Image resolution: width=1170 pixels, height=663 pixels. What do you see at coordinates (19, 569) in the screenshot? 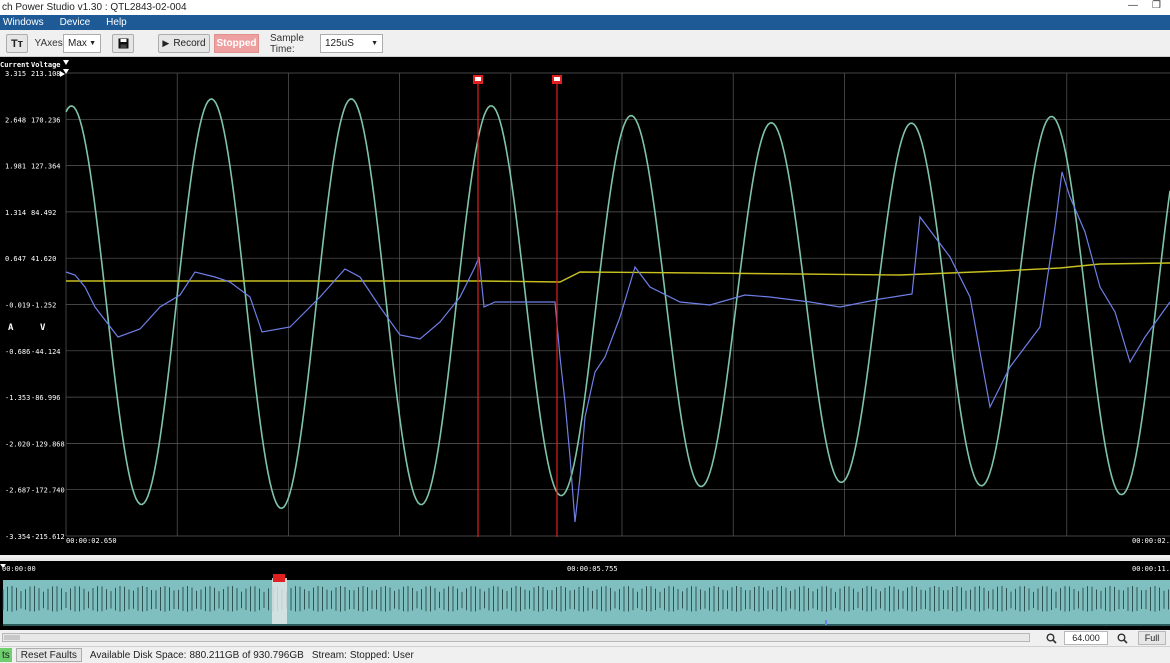
I see `overview-time-start: 00:00:00` at bounding box center [19, 569].